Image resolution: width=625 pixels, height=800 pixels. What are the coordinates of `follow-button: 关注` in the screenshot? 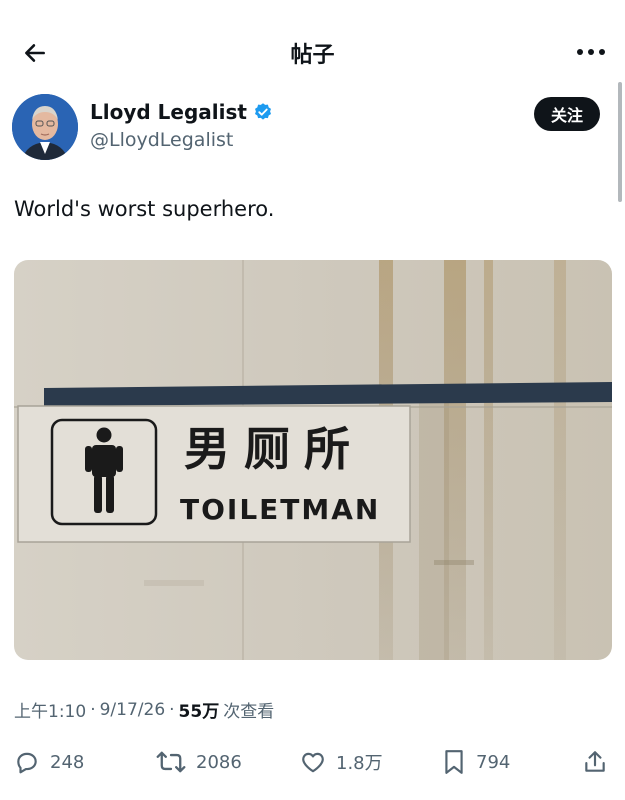 It's located at (566, 114).